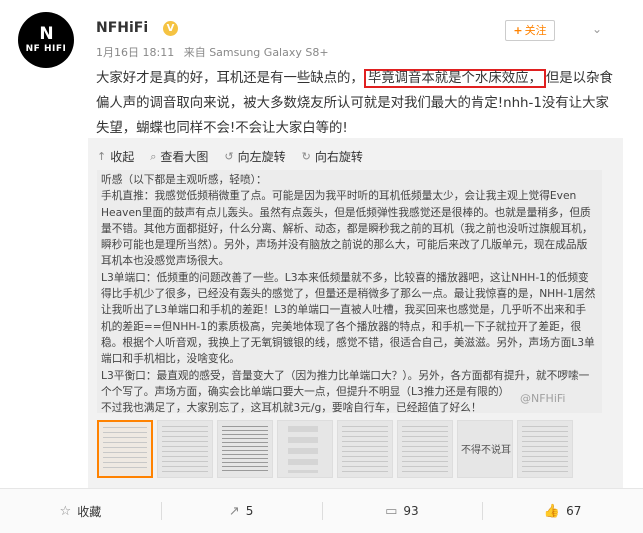 Image resolution: width=643 pixels, height=533 pixels. I want to click on rotate-left-icon: ↺, so click(229, 156).